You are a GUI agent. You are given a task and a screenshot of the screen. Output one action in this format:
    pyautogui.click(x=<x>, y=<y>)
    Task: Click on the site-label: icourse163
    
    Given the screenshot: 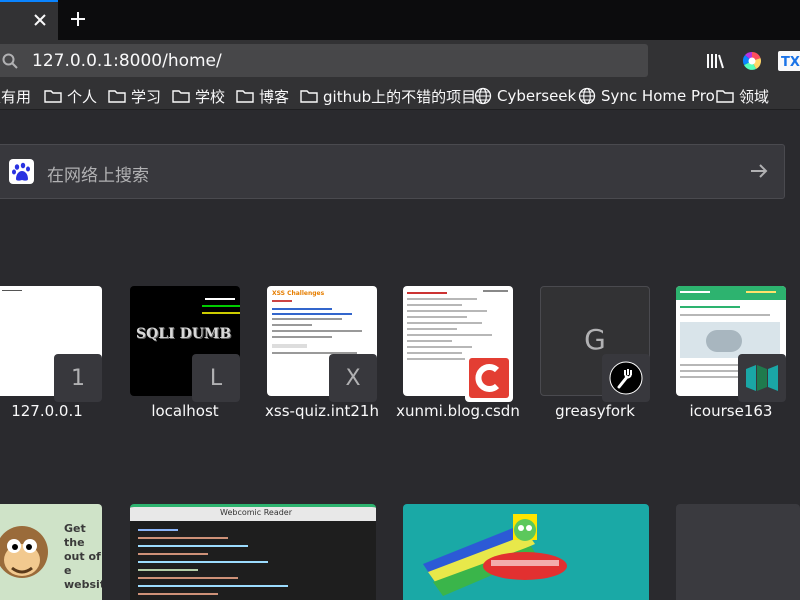 What is the action you would take?
    pyautogui.click(x=730, y=411)
    